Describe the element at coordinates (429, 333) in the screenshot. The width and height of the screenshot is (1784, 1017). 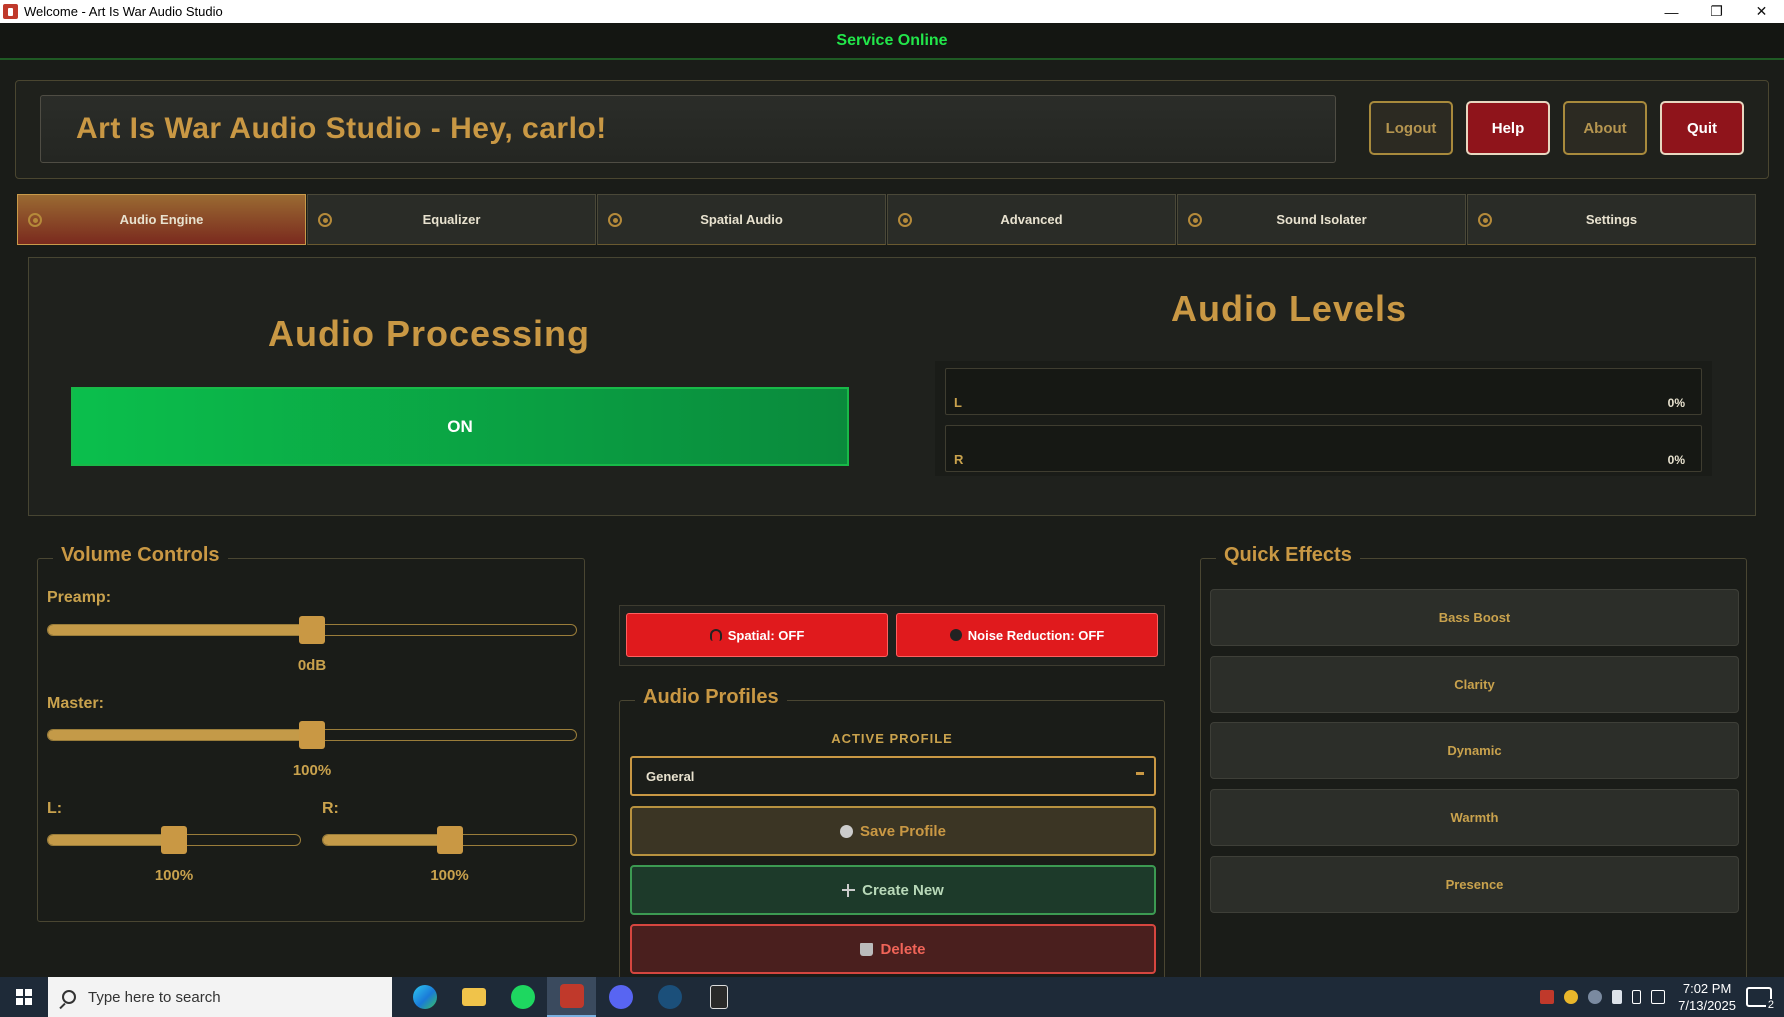
I see `audio-processing-title: Audio Processing` at that location.